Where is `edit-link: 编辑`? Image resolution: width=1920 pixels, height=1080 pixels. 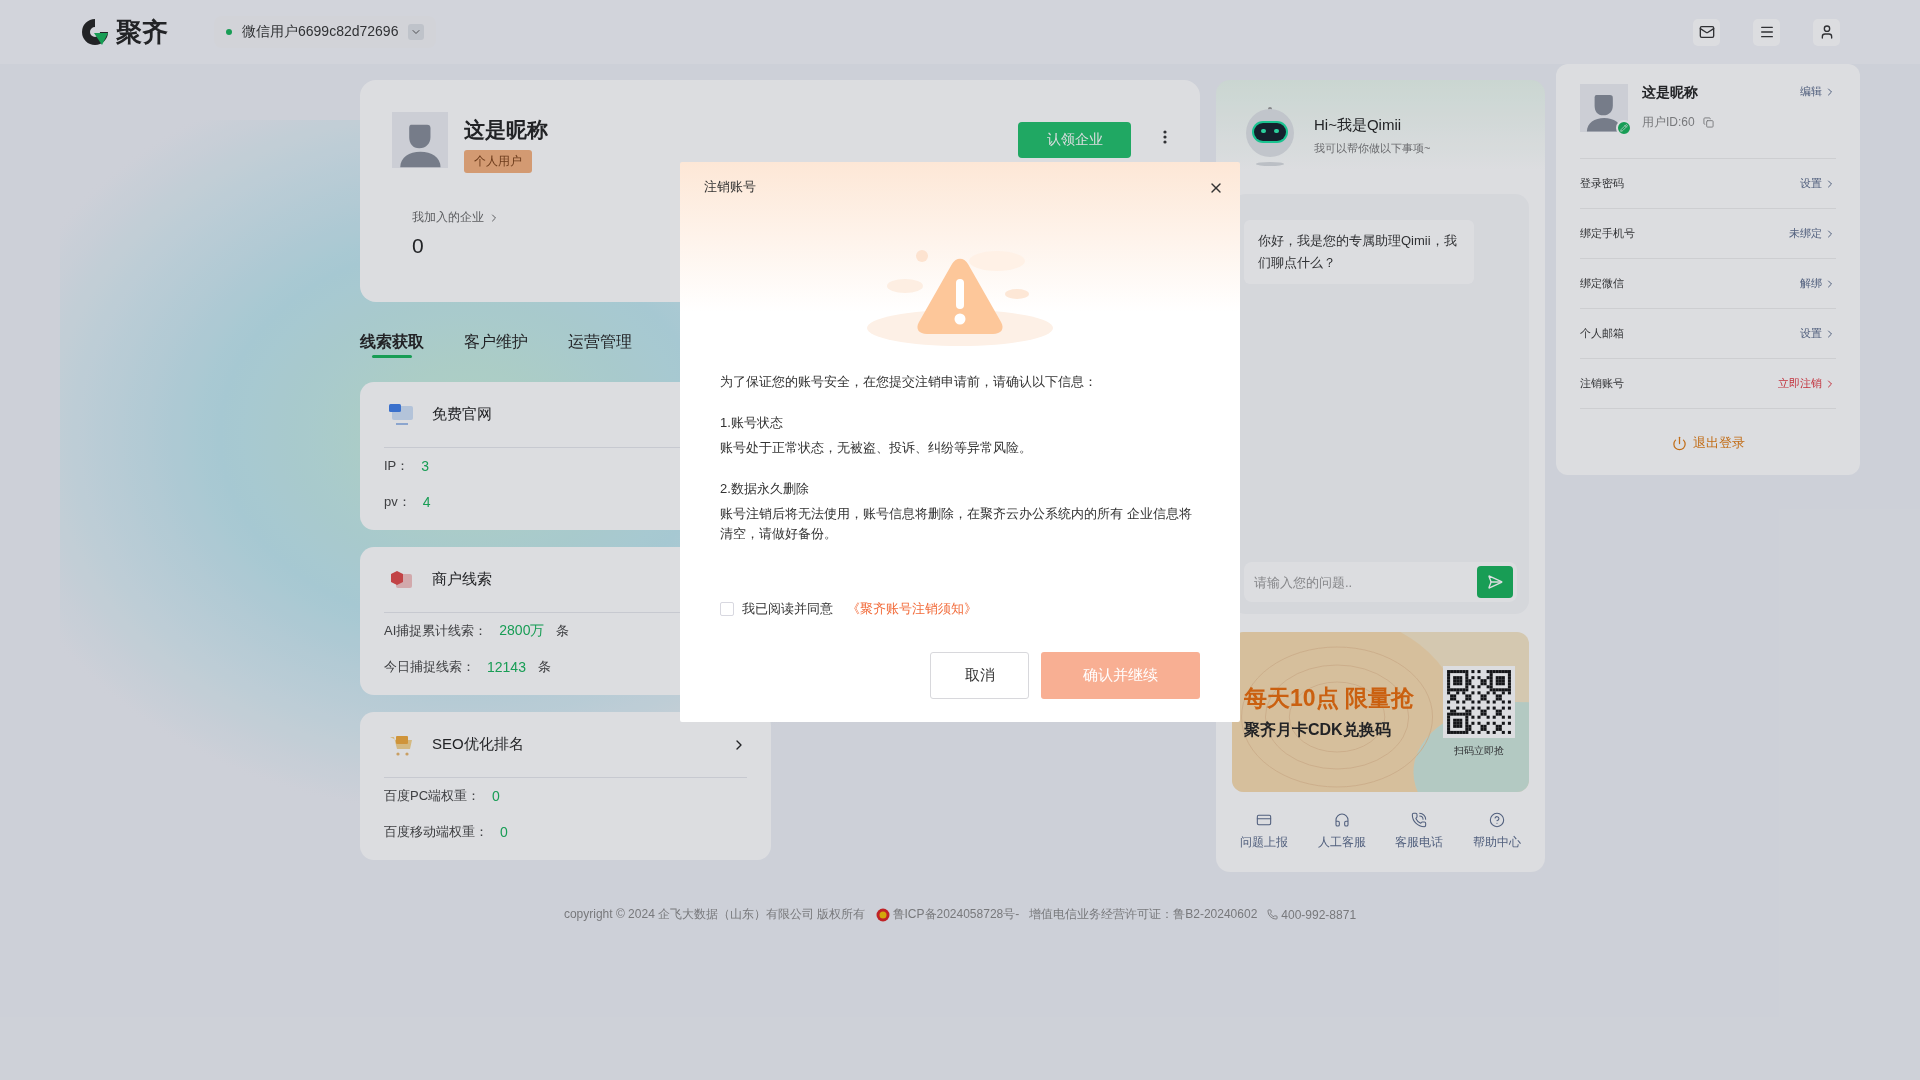 edit-link: 编辑 is located at coordinates (1818, 91).